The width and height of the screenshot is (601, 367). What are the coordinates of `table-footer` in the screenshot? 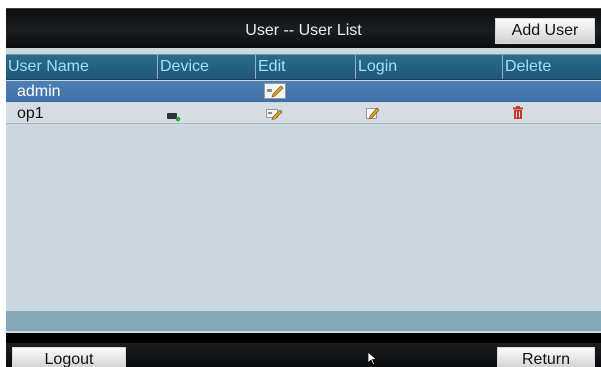 It's located at (303, 321).